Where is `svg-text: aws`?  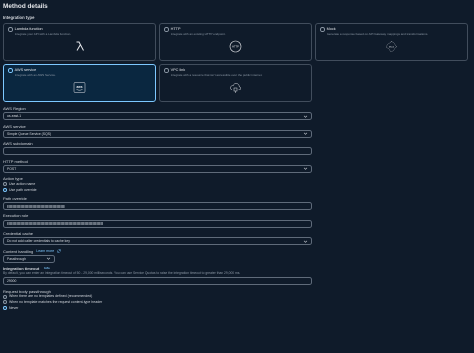
svg-text: aws is located at coordinates (79, 87).